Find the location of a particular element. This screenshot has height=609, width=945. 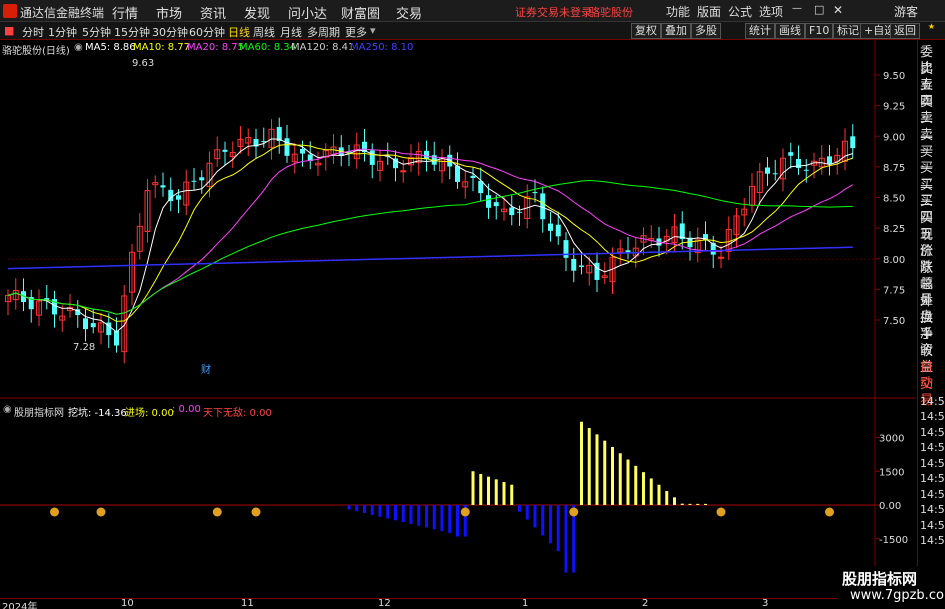

menu-quotes: 行情 is located at coordinates (125, 12).